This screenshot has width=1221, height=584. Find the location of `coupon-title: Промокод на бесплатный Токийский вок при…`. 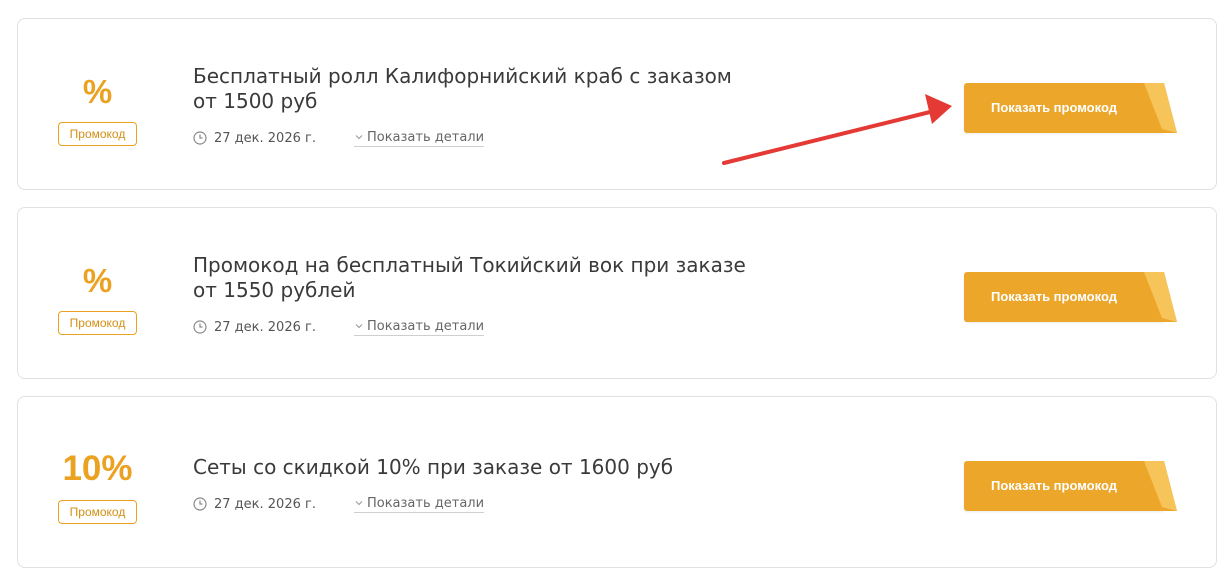

coupon-title: Промокод на бесплатный Токийский вок при… is located at coordinates (469, 277).